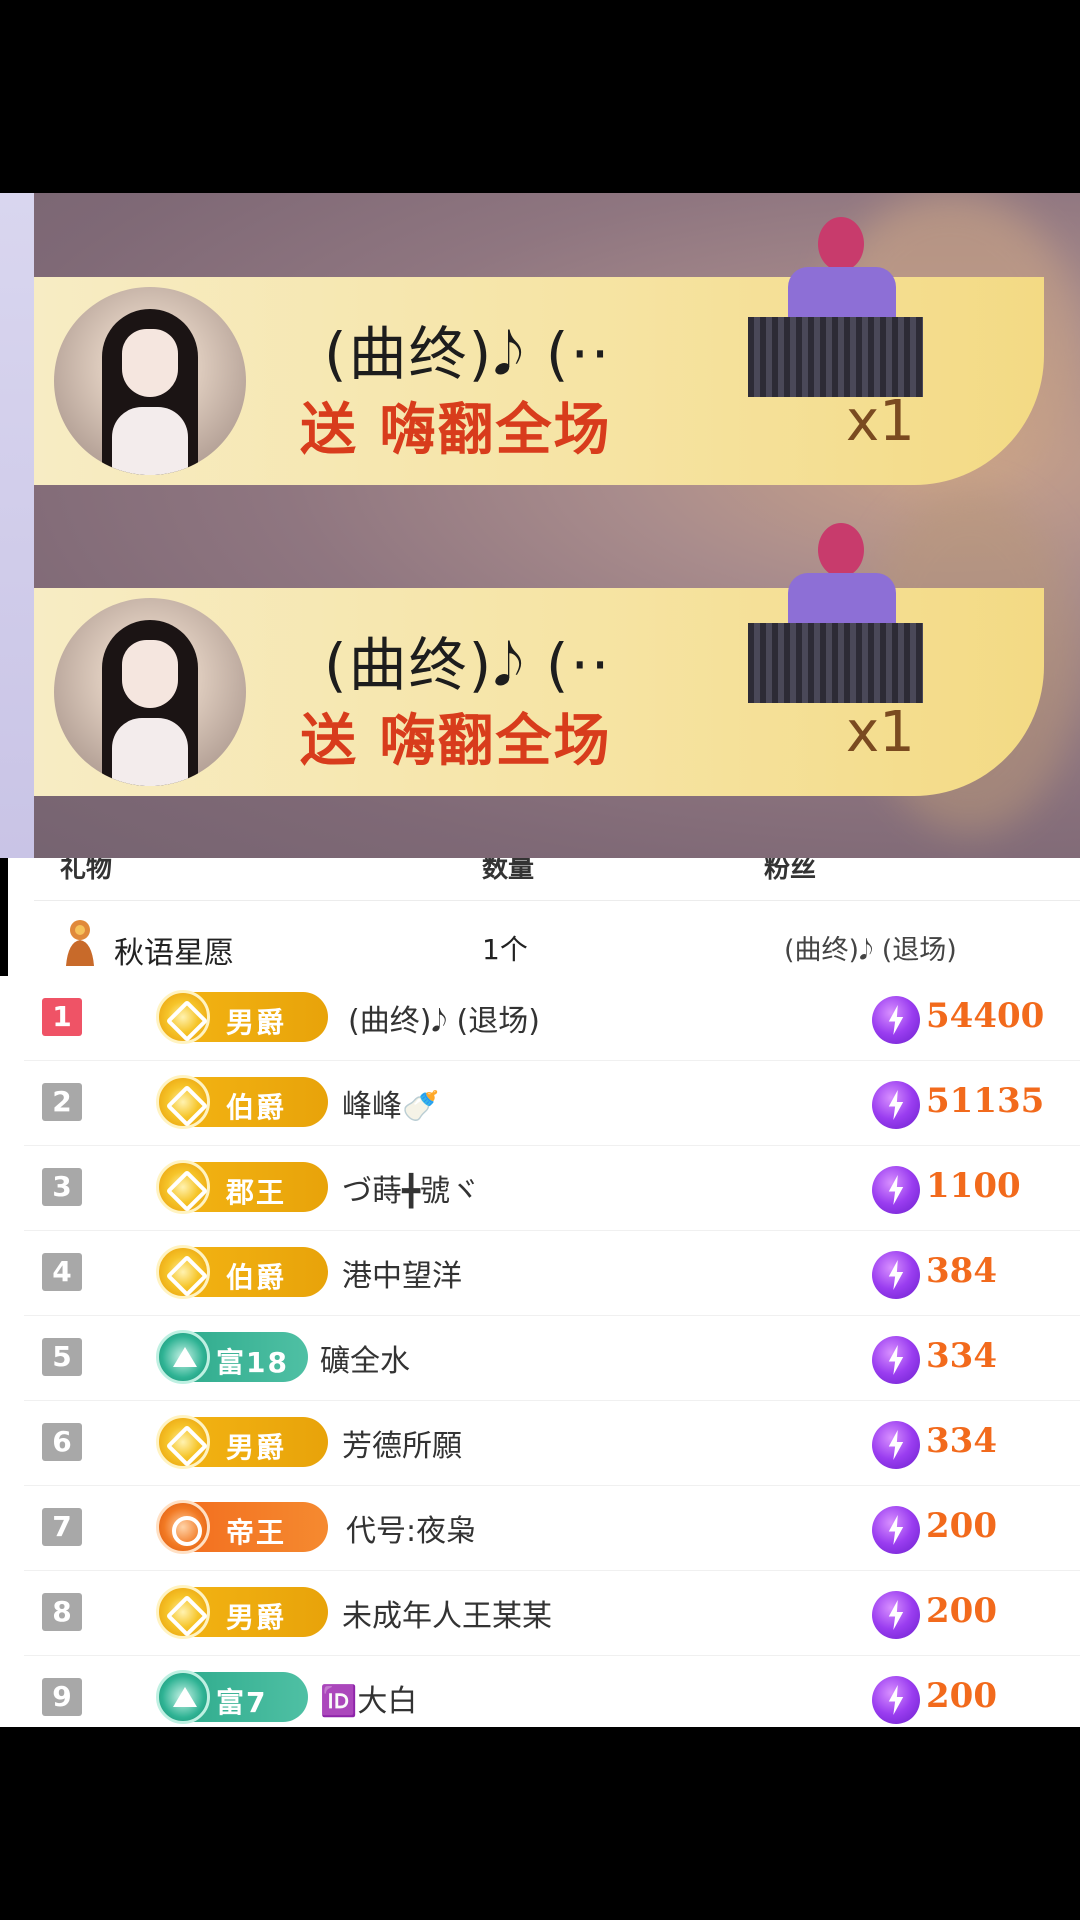  I want to click on table-row: 2 伯爵 峰峰🍼 51135, so click(540, 1103).